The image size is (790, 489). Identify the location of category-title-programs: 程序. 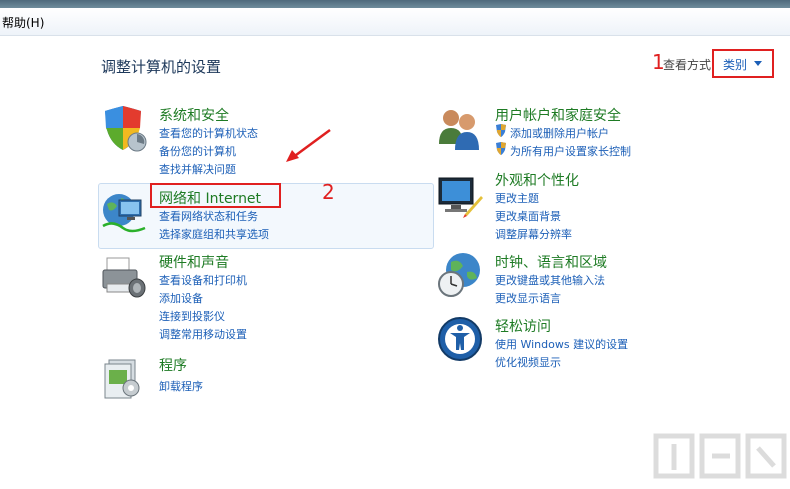
(173, 365).